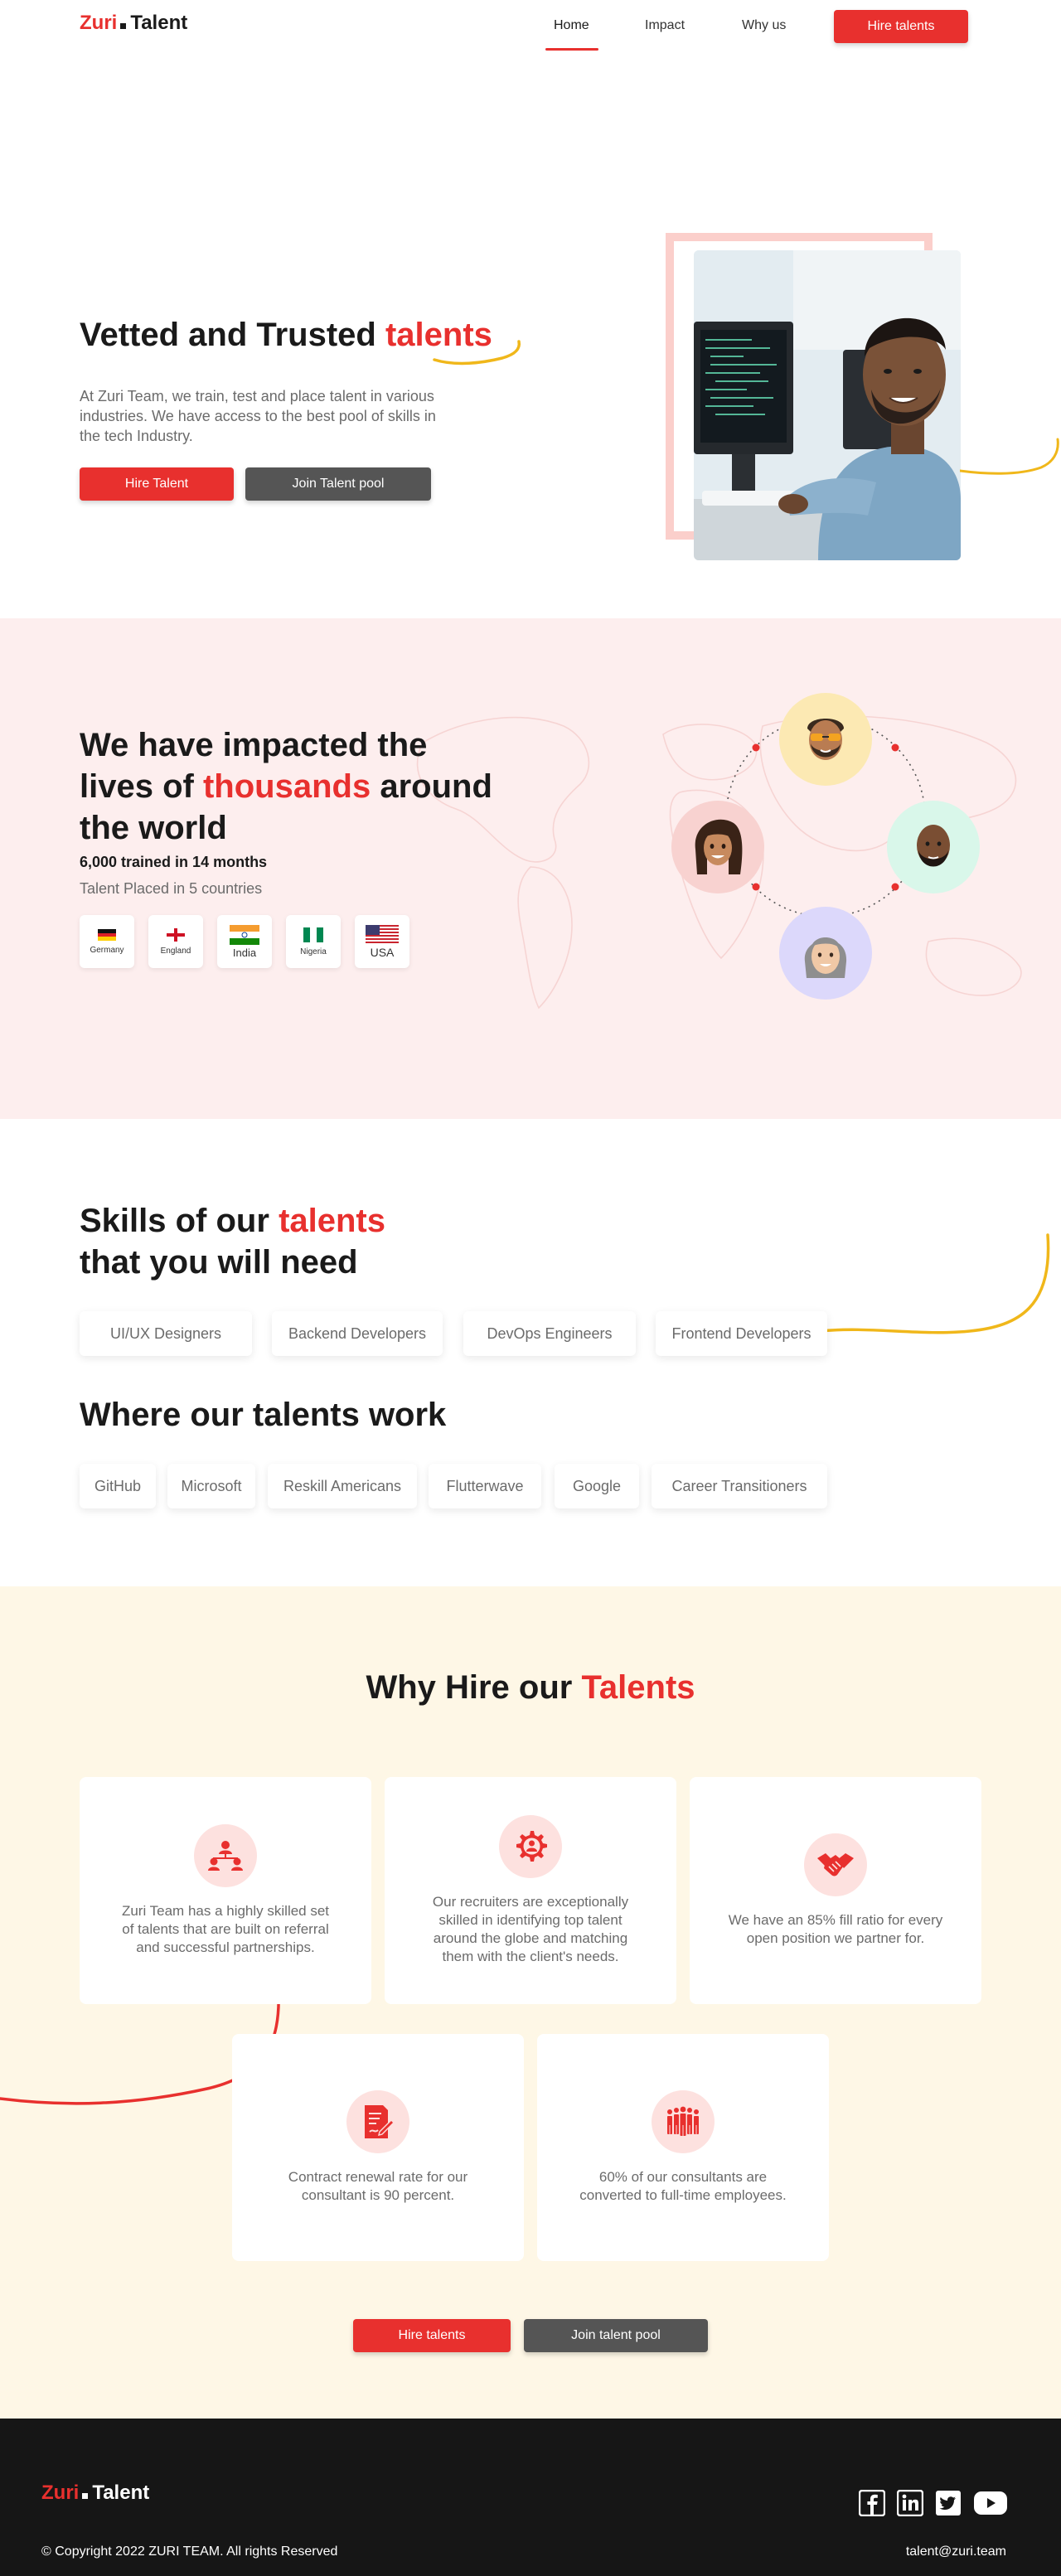 The height and width of the screenshot is (2576, 1061). I want to click on work-chip-google: Google, so click(597, 1486).